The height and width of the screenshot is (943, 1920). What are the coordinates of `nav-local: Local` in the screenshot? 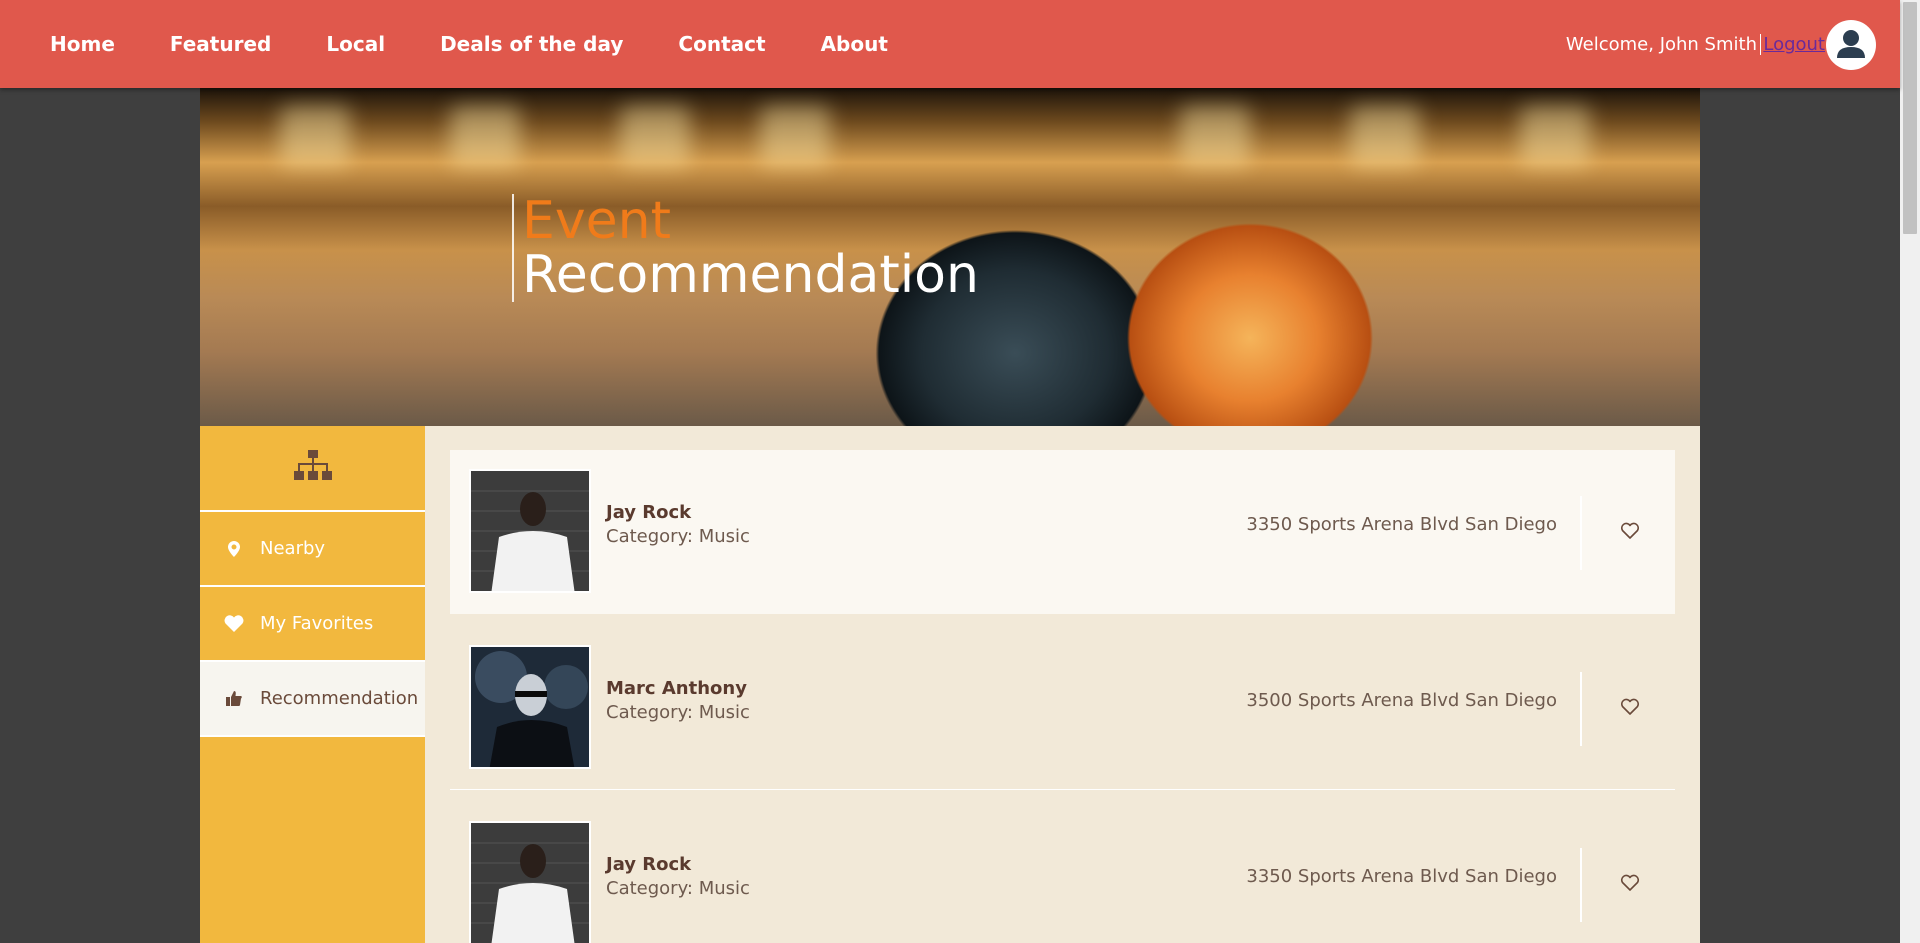 It's located at (355, 44).